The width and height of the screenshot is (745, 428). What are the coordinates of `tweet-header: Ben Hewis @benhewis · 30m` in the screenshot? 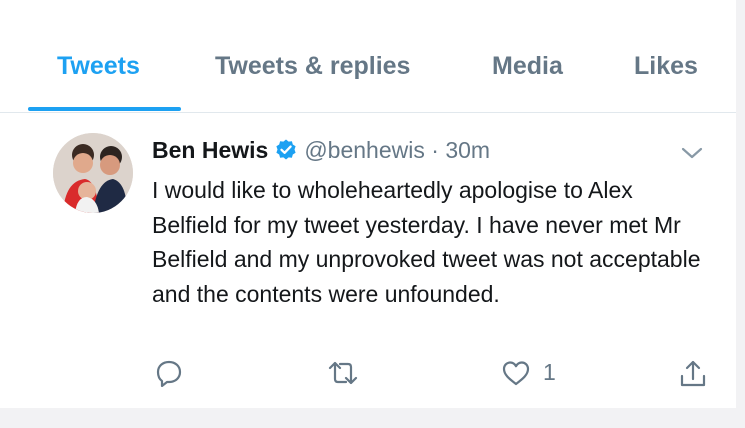 It's located at (321, 152).